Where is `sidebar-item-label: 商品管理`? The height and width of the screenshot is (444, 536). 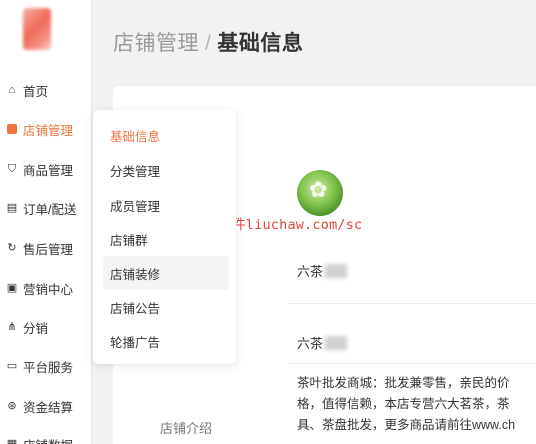 sidebar-item-label: 商品管理 is located at coordinates (48, 170).